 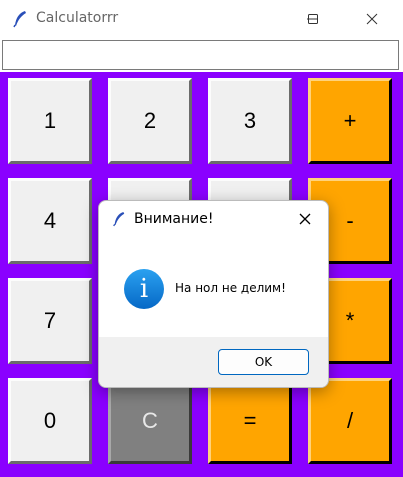 I want to click on key-button: 1, so click(x=50, y=121).